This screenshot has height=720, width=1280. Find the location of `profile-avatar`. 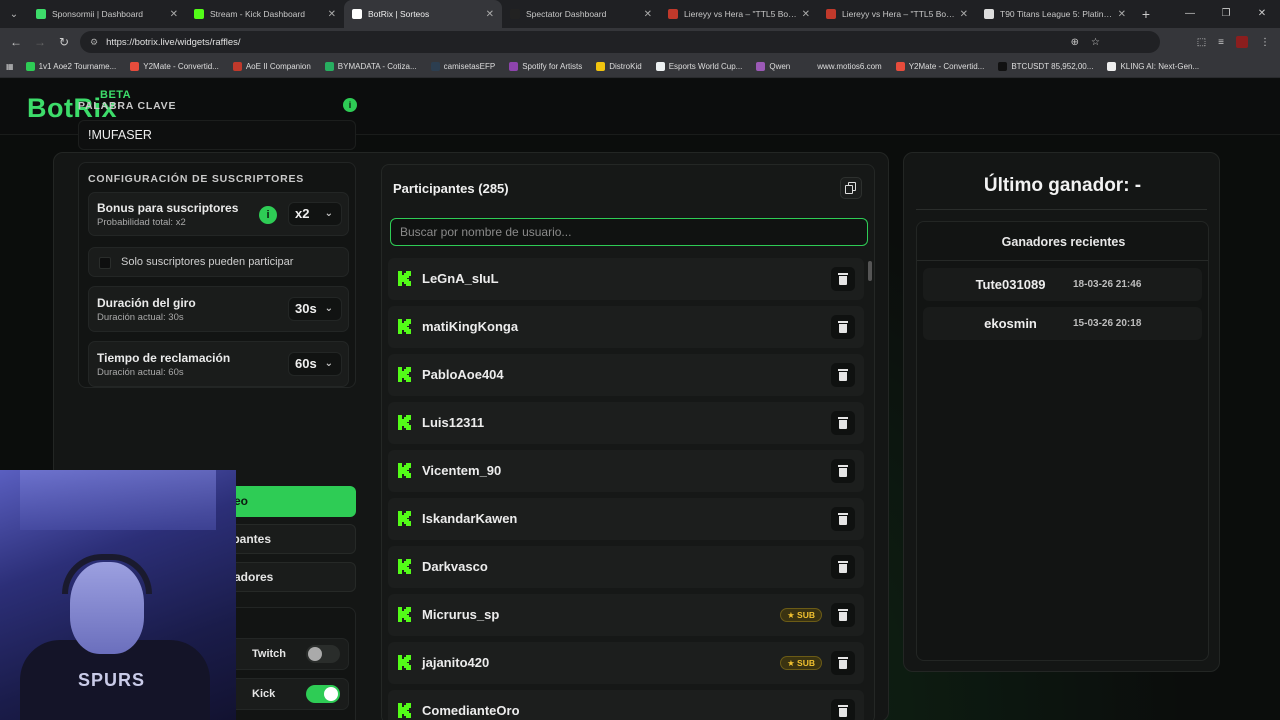

profile-avatar is located at coordinates (1242, 42).